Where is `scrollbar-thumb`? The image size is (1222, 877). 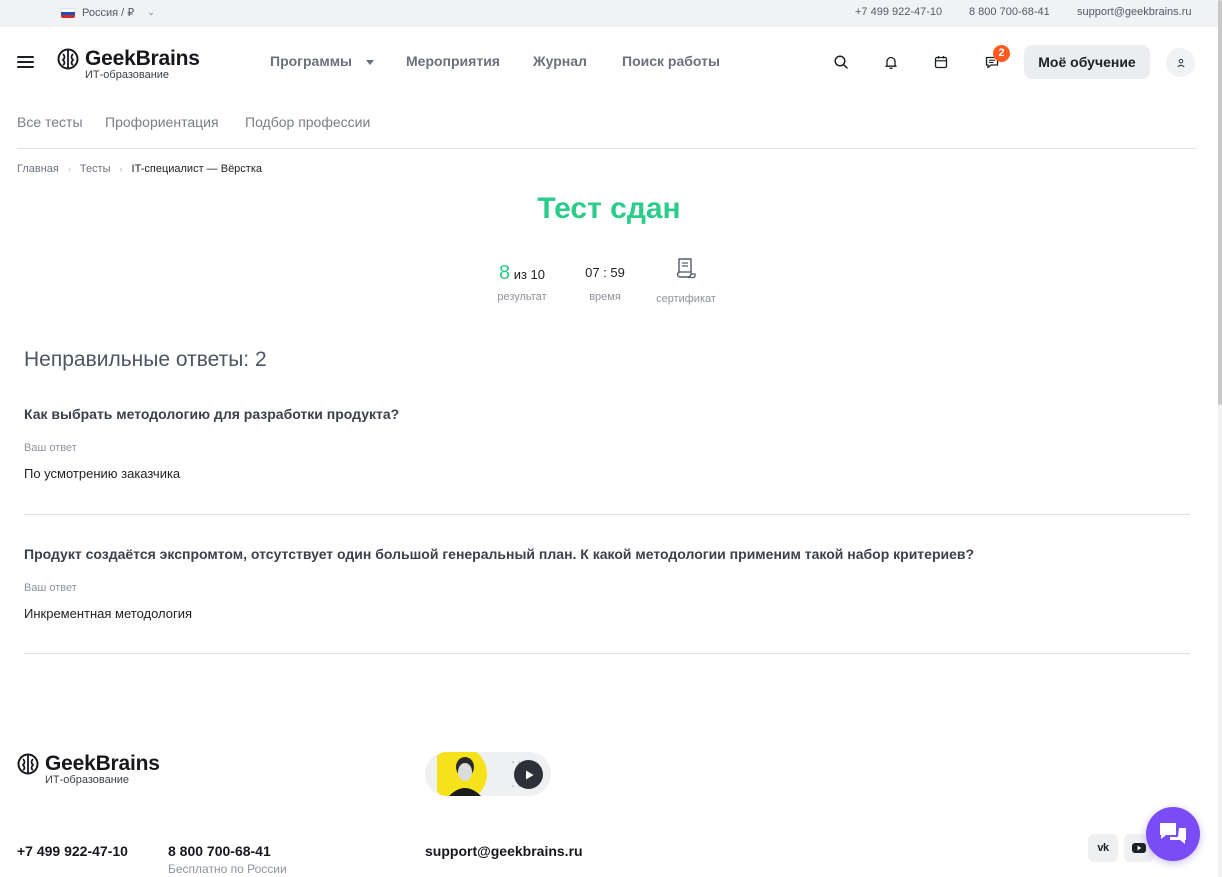 scrollbar-thumb is located at coordinates (1220, 202).